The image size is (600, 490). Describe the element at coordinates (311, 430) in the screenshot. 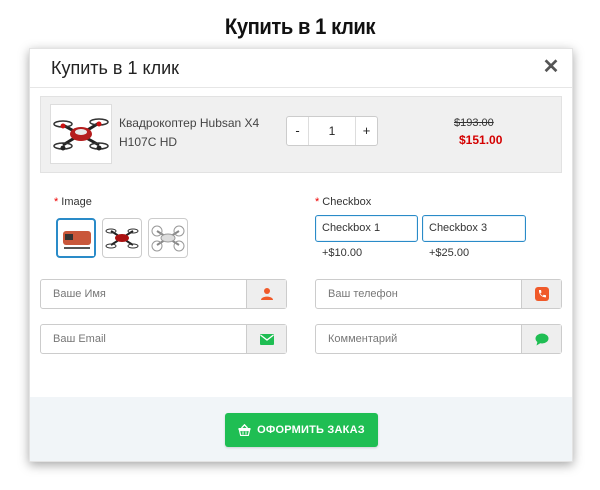

I see `place-order-label: ОФОРМИТЬ ЗАКАЗ` at that location.